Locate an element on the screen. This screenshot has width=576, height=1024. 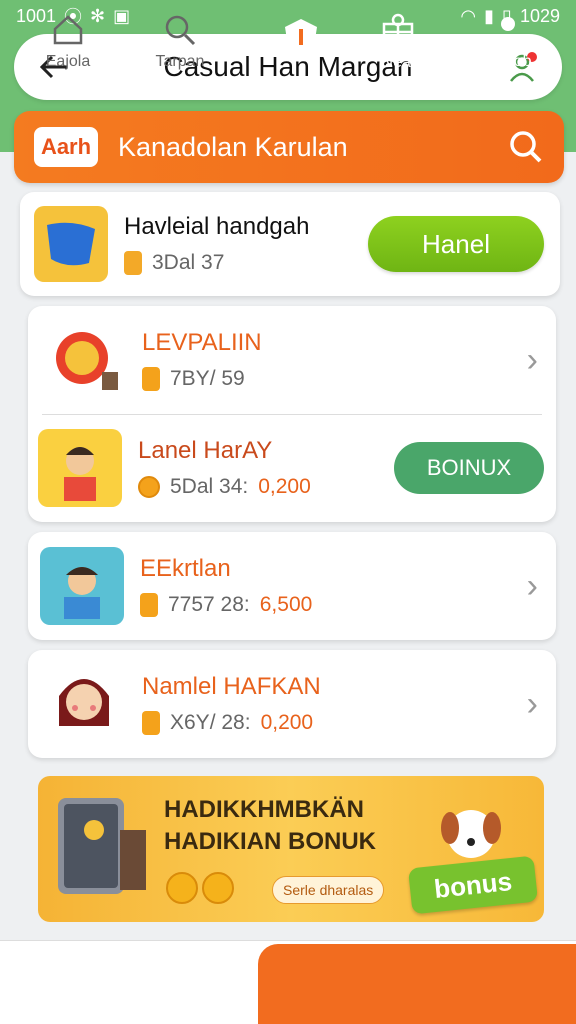
nav-label: Tarpan is located at coordinates (180, 61).